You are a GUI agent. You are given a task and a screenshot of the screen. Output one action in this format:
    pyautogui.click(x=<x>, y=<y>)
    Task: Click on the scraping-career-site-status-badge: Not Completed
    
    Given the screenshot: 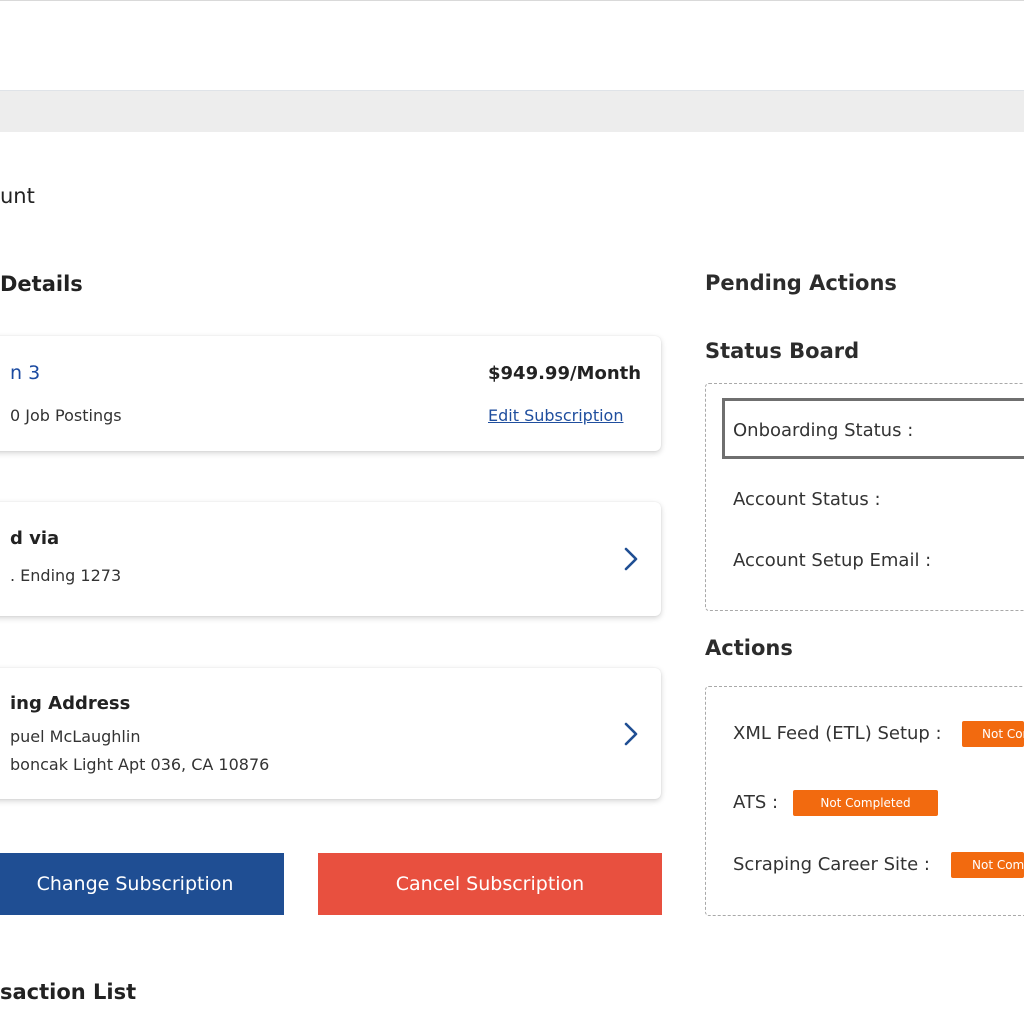 What is the action you would take?
    pyautogui.click(x=987, y=865)
    